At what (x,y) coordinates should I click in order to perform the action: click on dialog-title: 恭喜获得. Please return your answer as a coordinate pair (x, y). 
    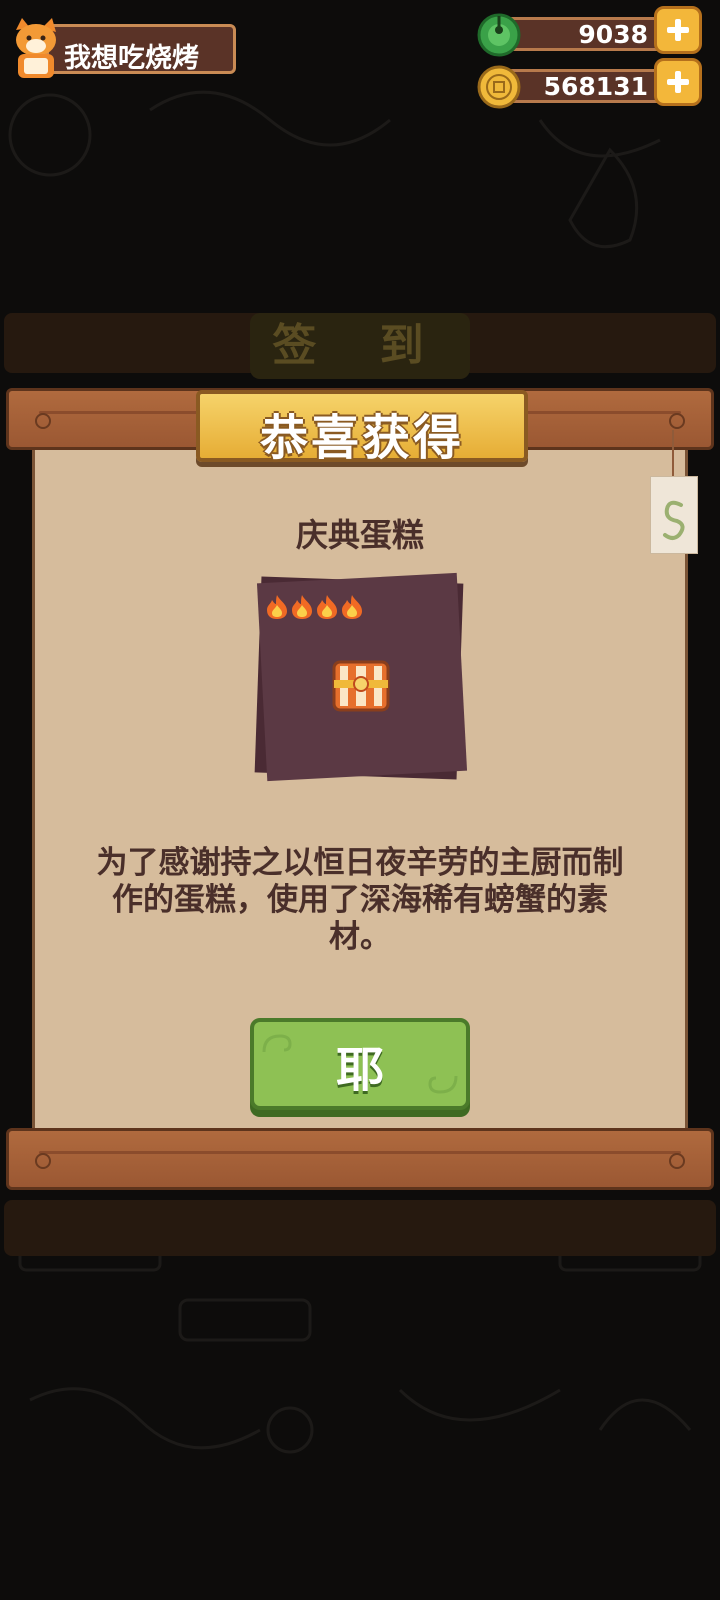
    Looking at the image, I should click on (361, 438).